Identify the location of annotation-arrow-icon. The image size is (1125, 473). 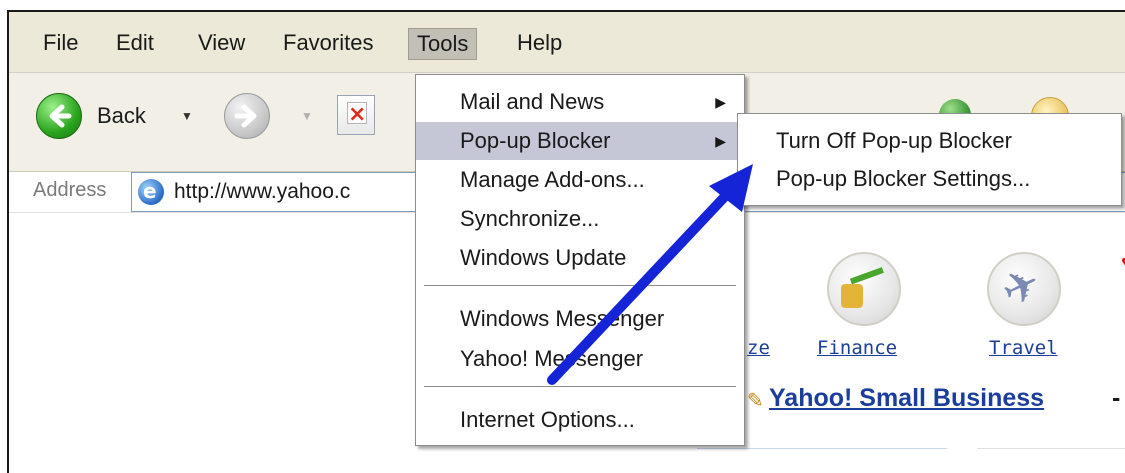
(650, 274).